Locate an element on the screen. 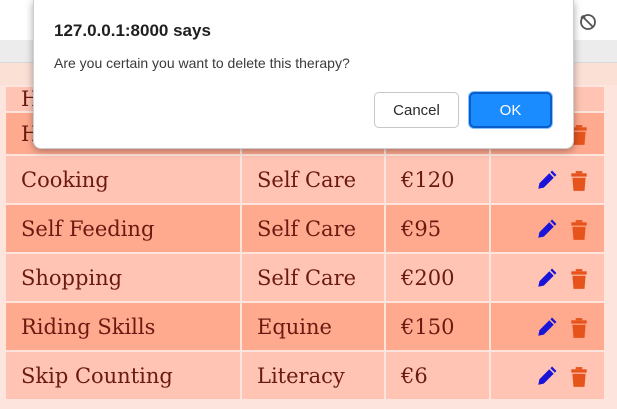 Image resolution: width=617 pixels, height=409 pixels. therapy-price: €200 is located at coordinates (437, 277).